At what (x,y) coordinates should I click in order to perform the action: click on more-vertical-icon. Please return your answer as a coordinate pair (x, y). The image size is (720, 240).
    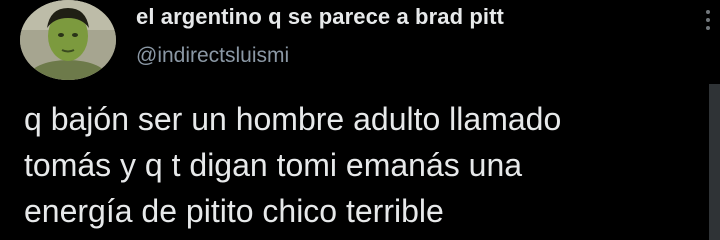
    Looking at the image, I should click on (708, 20).